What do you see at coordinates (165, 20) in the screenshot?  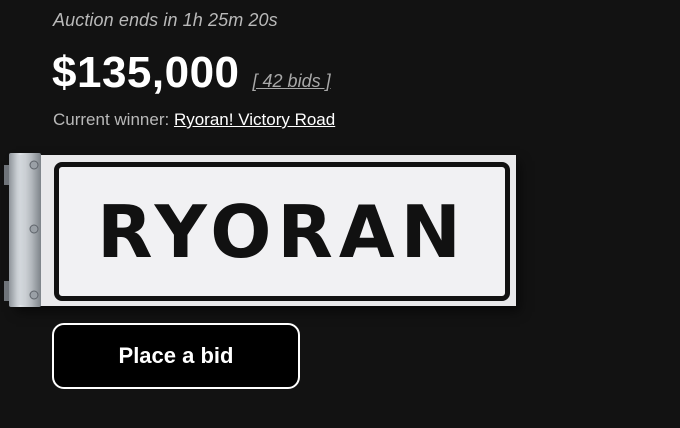 I see `auction-countdown: Auction ends in 1h 25m 20s` at bounding box center [165, 20].